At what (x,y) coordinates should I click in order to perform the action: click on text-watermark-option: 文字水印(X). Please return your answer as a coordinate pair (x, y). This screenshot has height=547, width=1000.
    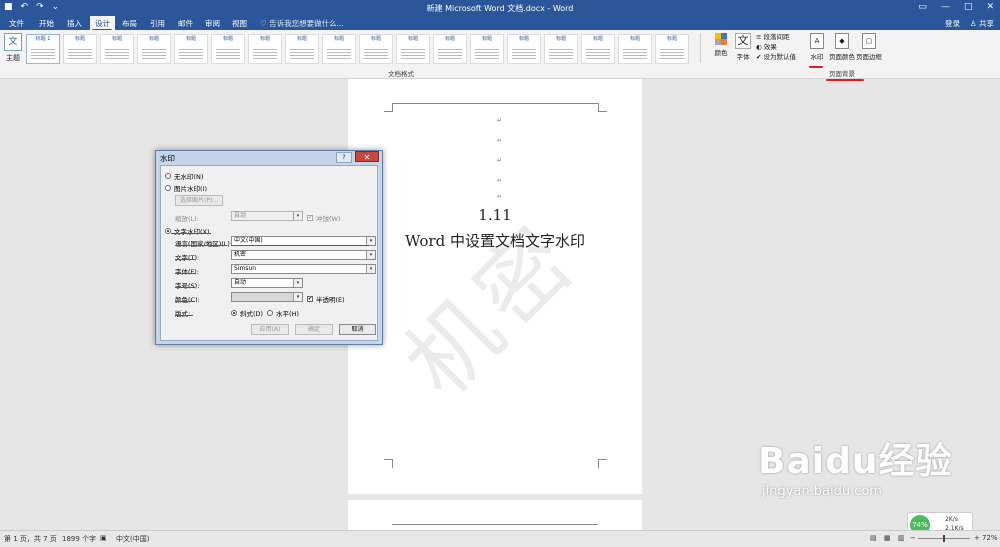
    Looking at the image, I should click on (187, 231).